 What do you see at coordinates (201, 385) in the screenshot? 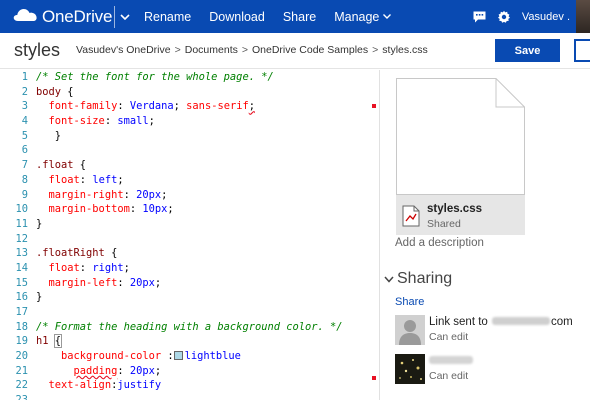
I see `code-line: text-align:justify` at bounding box center [201, 385].